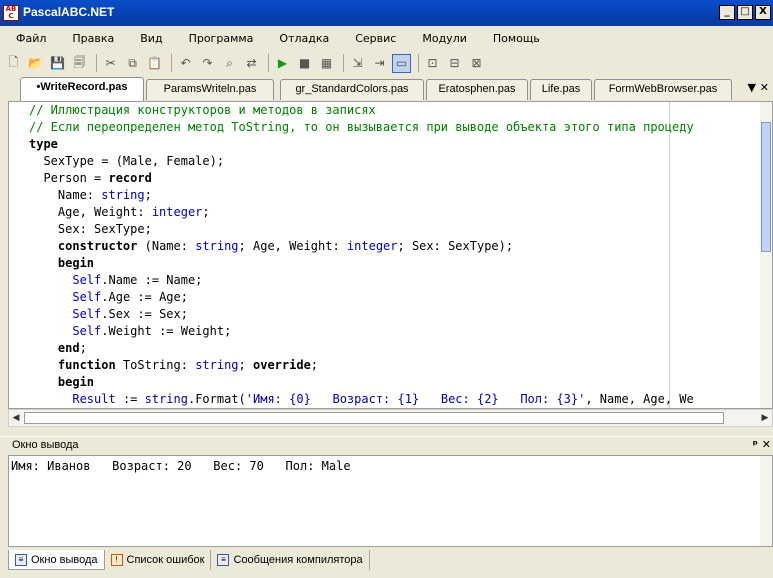 The height and width of the screenshot is (578, 773). What do you see at coordinates (399, 366) in the screenshot?
I see `code-line: function ToString: string; override;` at bounding box center [399, 366].